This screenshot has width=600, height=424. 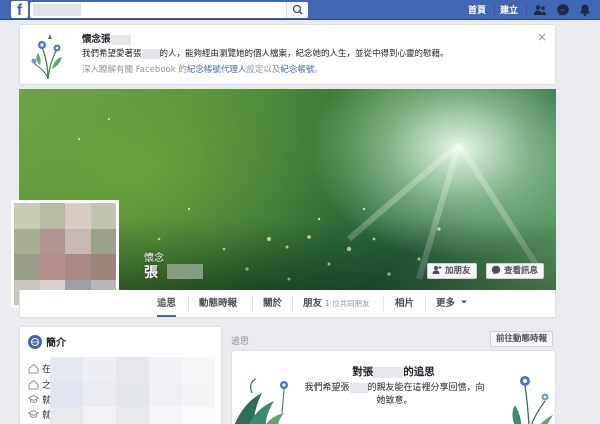 I want to click on profile-name: 張, so click(x=151, y=272).